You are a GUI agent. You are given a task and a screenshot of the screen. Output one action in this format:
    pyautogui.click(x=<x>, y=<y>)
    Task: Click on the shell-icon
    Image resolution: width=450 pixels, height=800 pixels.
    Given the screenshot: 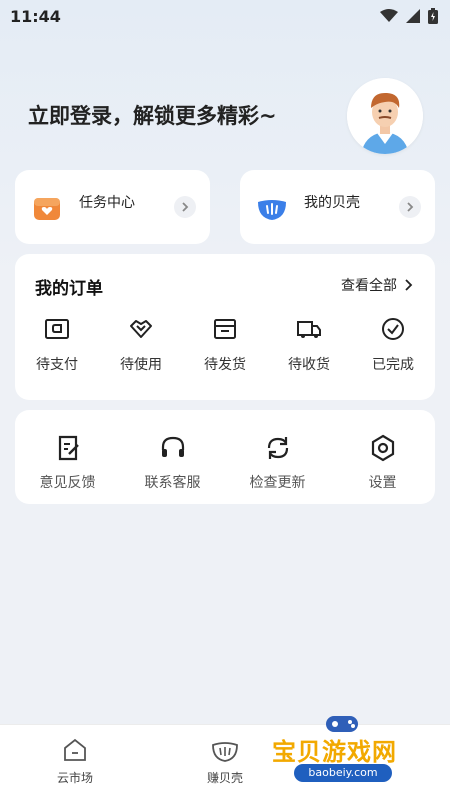 What is the action you would take?
    pyautogui.click(x=272, y=210)
    